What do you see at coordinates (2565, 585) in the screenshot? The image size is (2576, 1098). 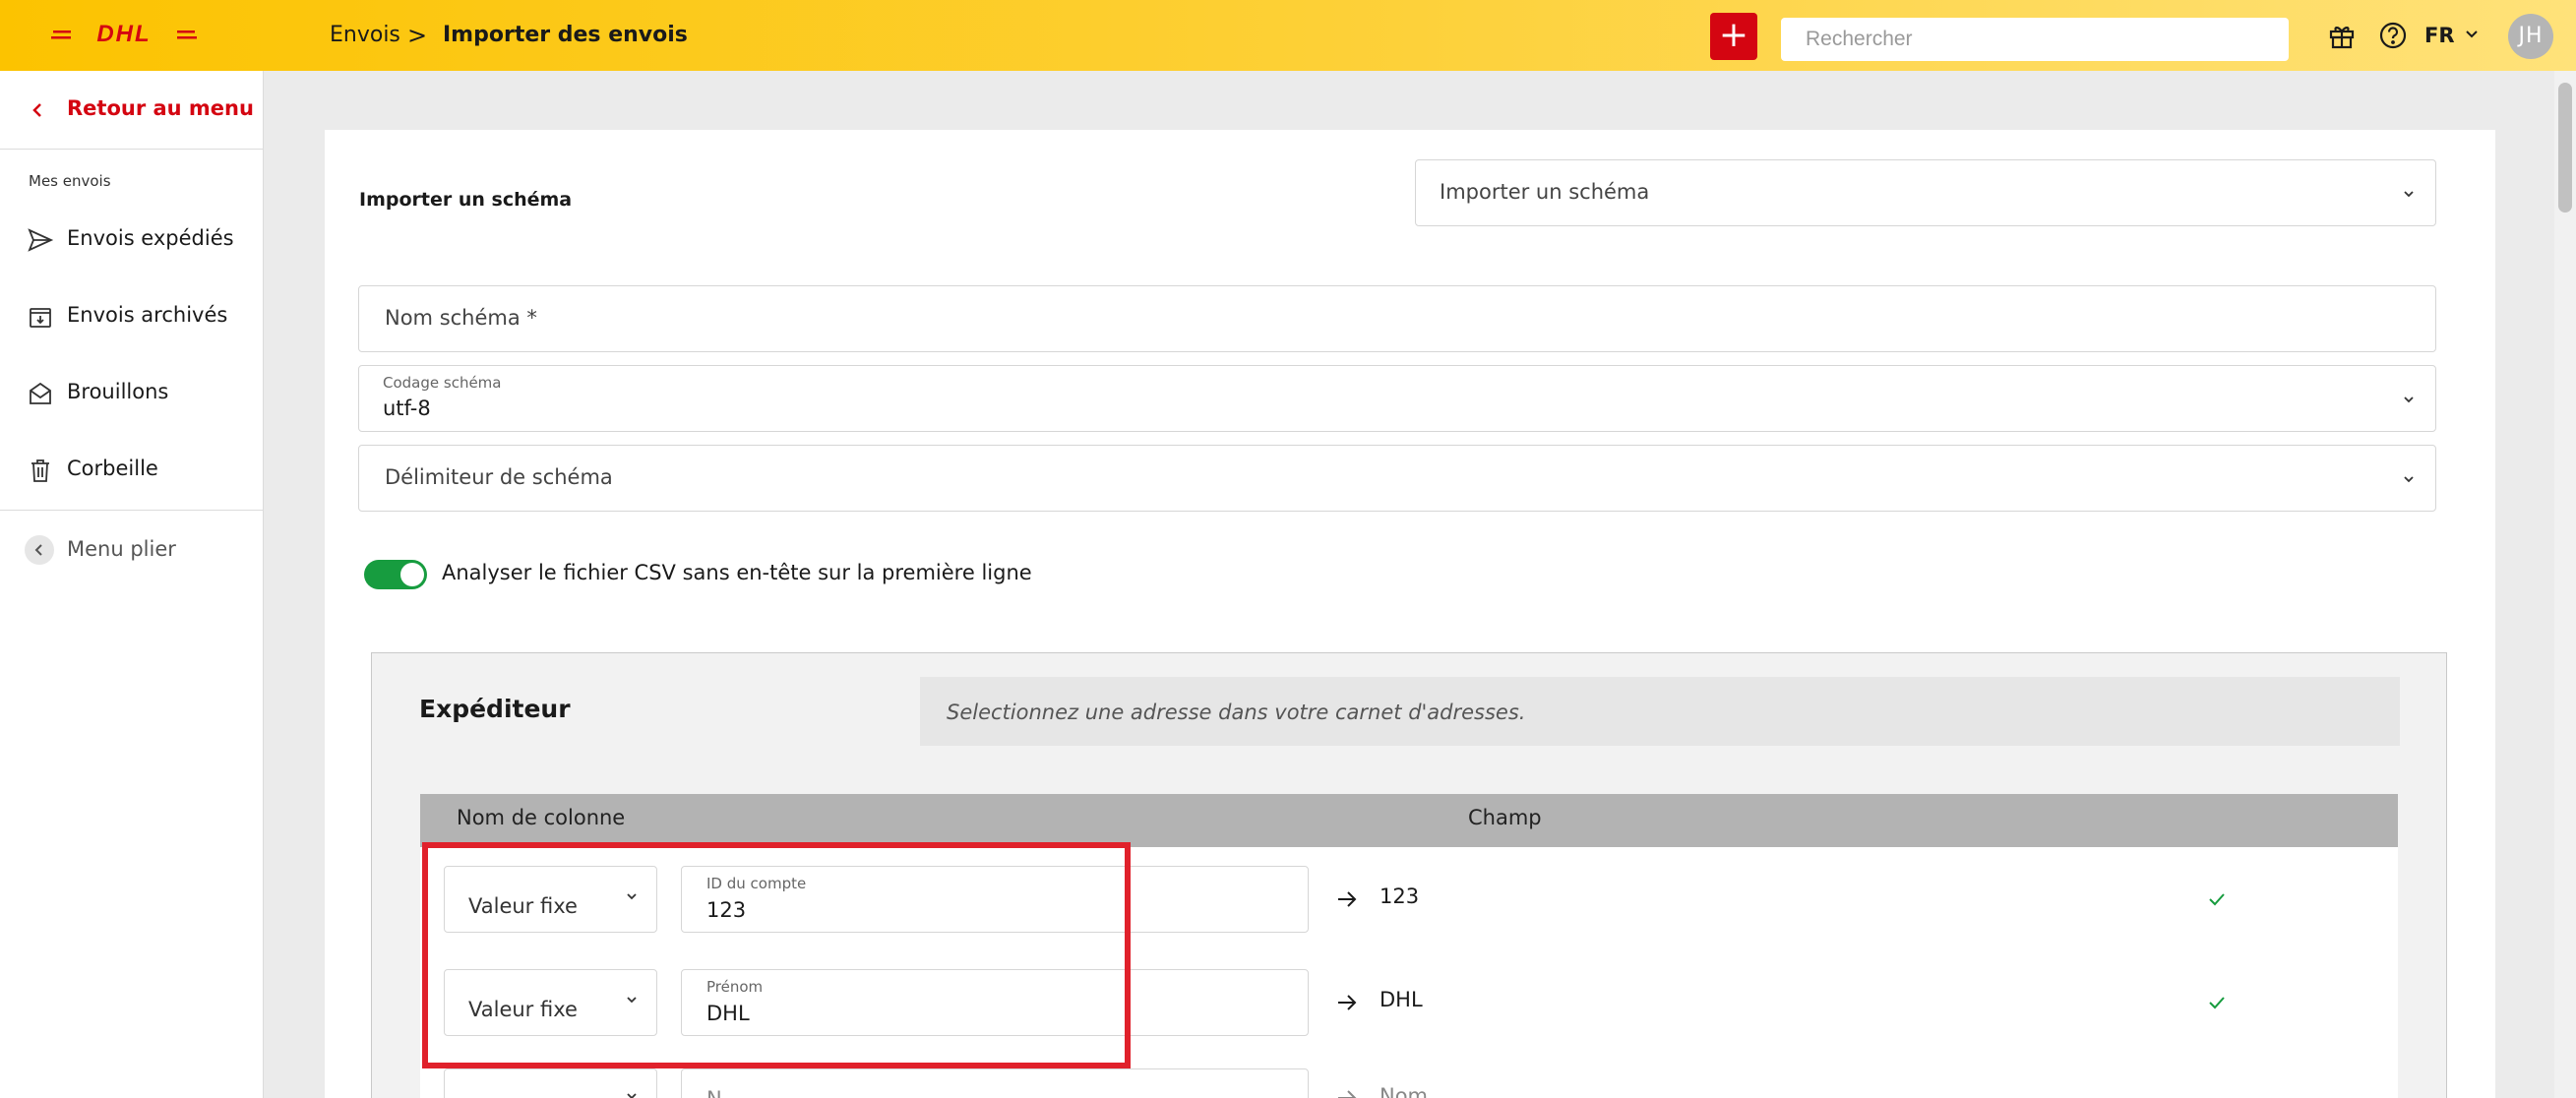 I see `page-scrollbar` at bounding box center [2565, 585].